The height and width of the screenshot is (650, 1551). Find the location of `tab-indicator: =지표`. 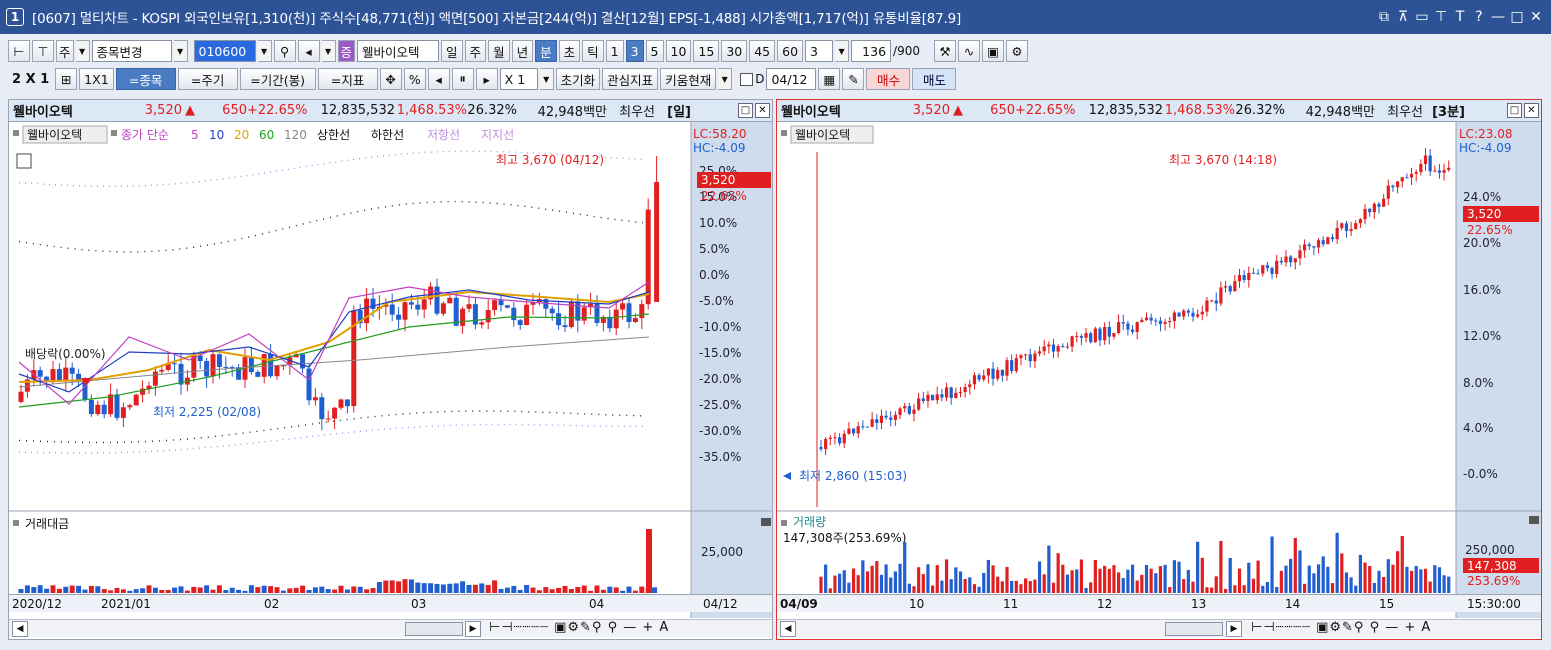

tab-indicator: =지표 is located at coordinates (347, 79).